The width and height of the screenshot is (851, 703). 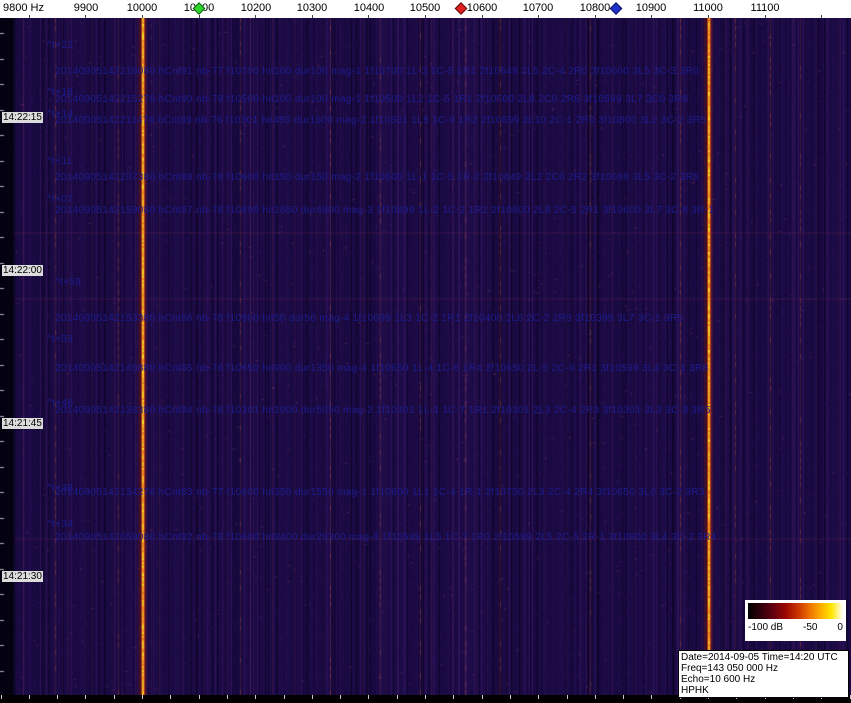 I want to click on colorbar-max-label: 0, so click(x=840, y=627).